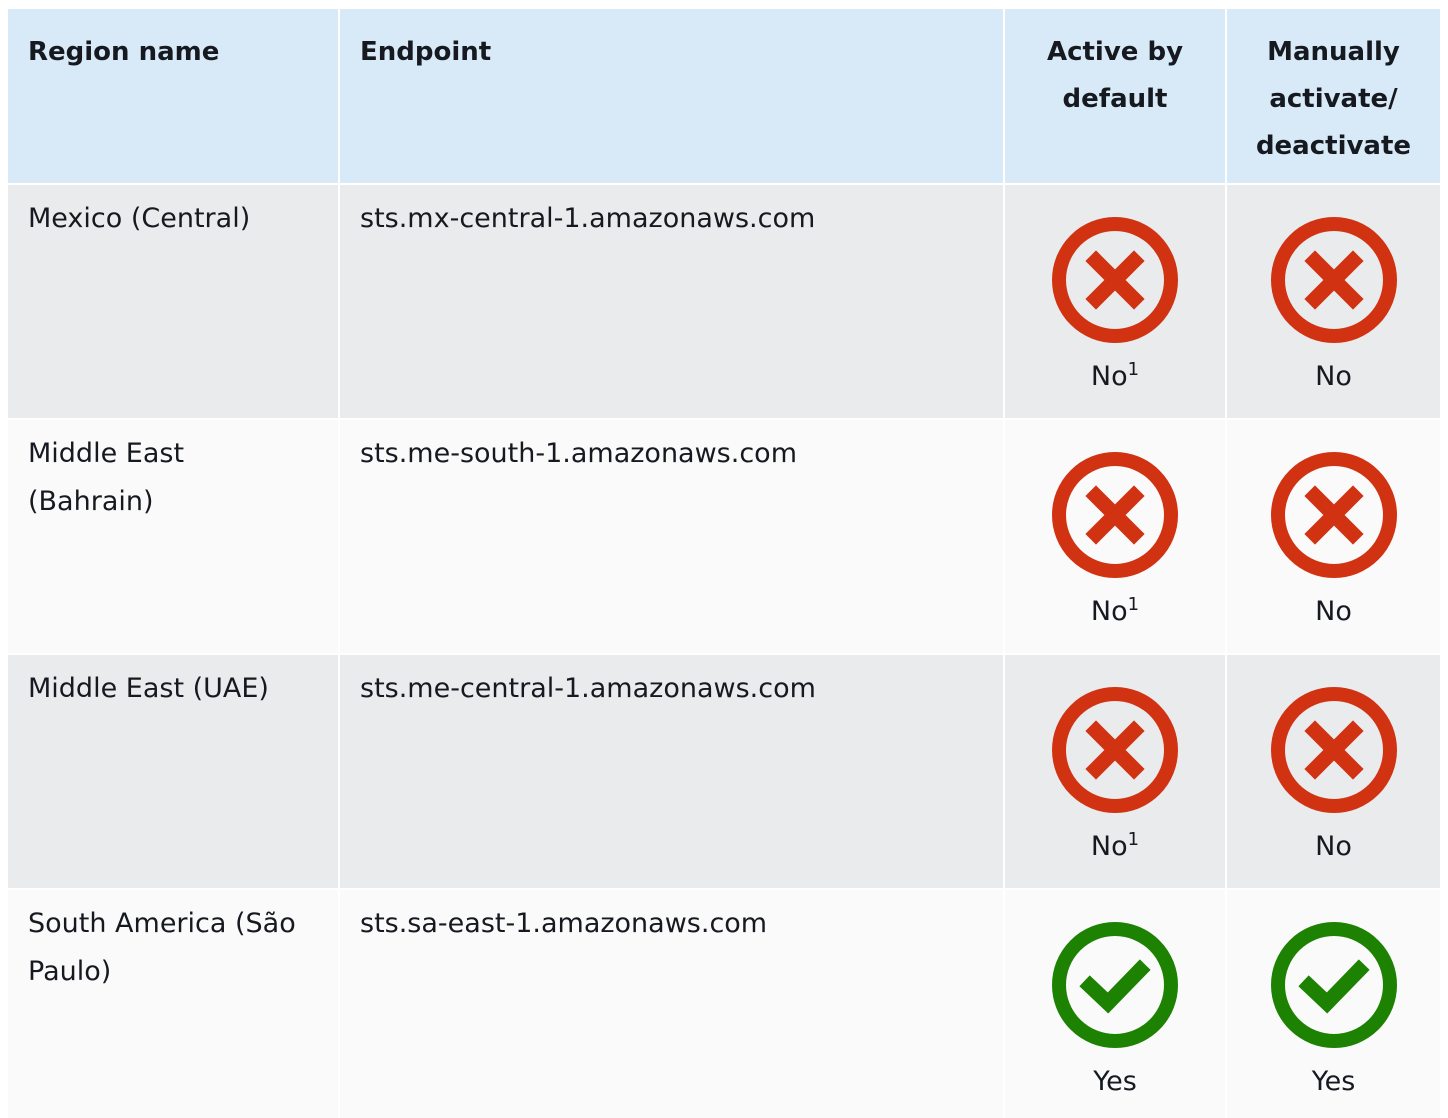 The height and width of the screenshot is (1118, 1448). What do you see at coordinates (174, 772) in the screenshot?
I see `cell-region-name: Middle East (UAE)` at bounding box center [174, 772].